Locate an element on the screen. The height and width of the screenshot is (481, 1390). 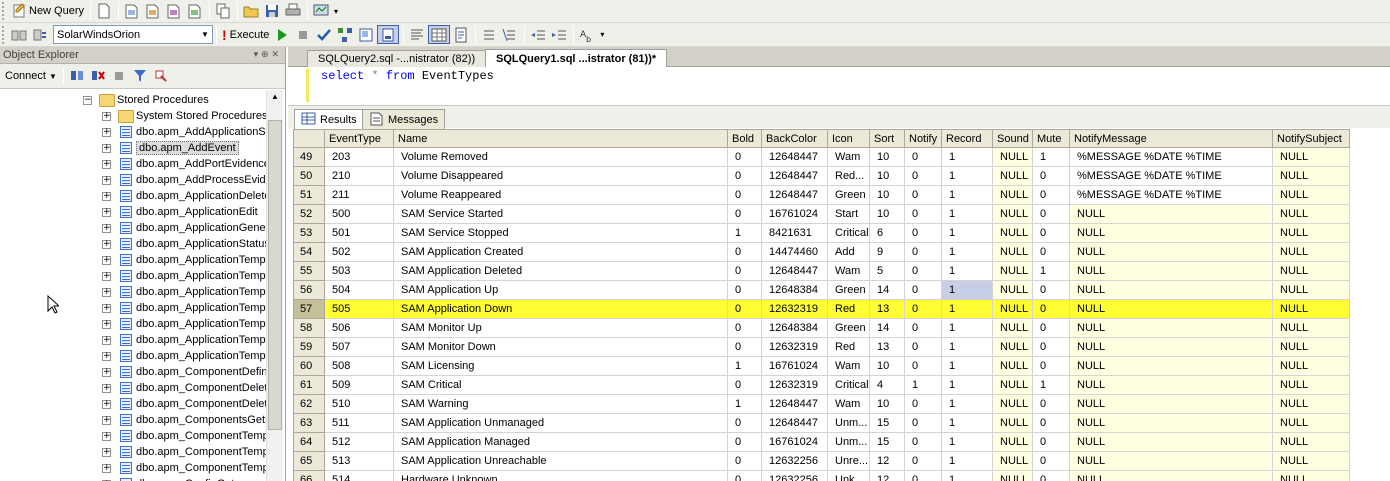
row-number: 61 is located at coordinates (309, 385).